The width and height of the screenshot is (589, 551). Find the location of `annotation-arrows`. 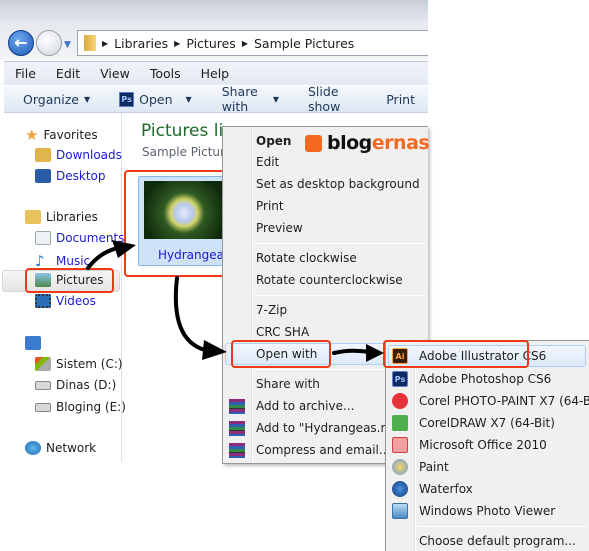

annotation-arrows is located at coordinates (235, 301).